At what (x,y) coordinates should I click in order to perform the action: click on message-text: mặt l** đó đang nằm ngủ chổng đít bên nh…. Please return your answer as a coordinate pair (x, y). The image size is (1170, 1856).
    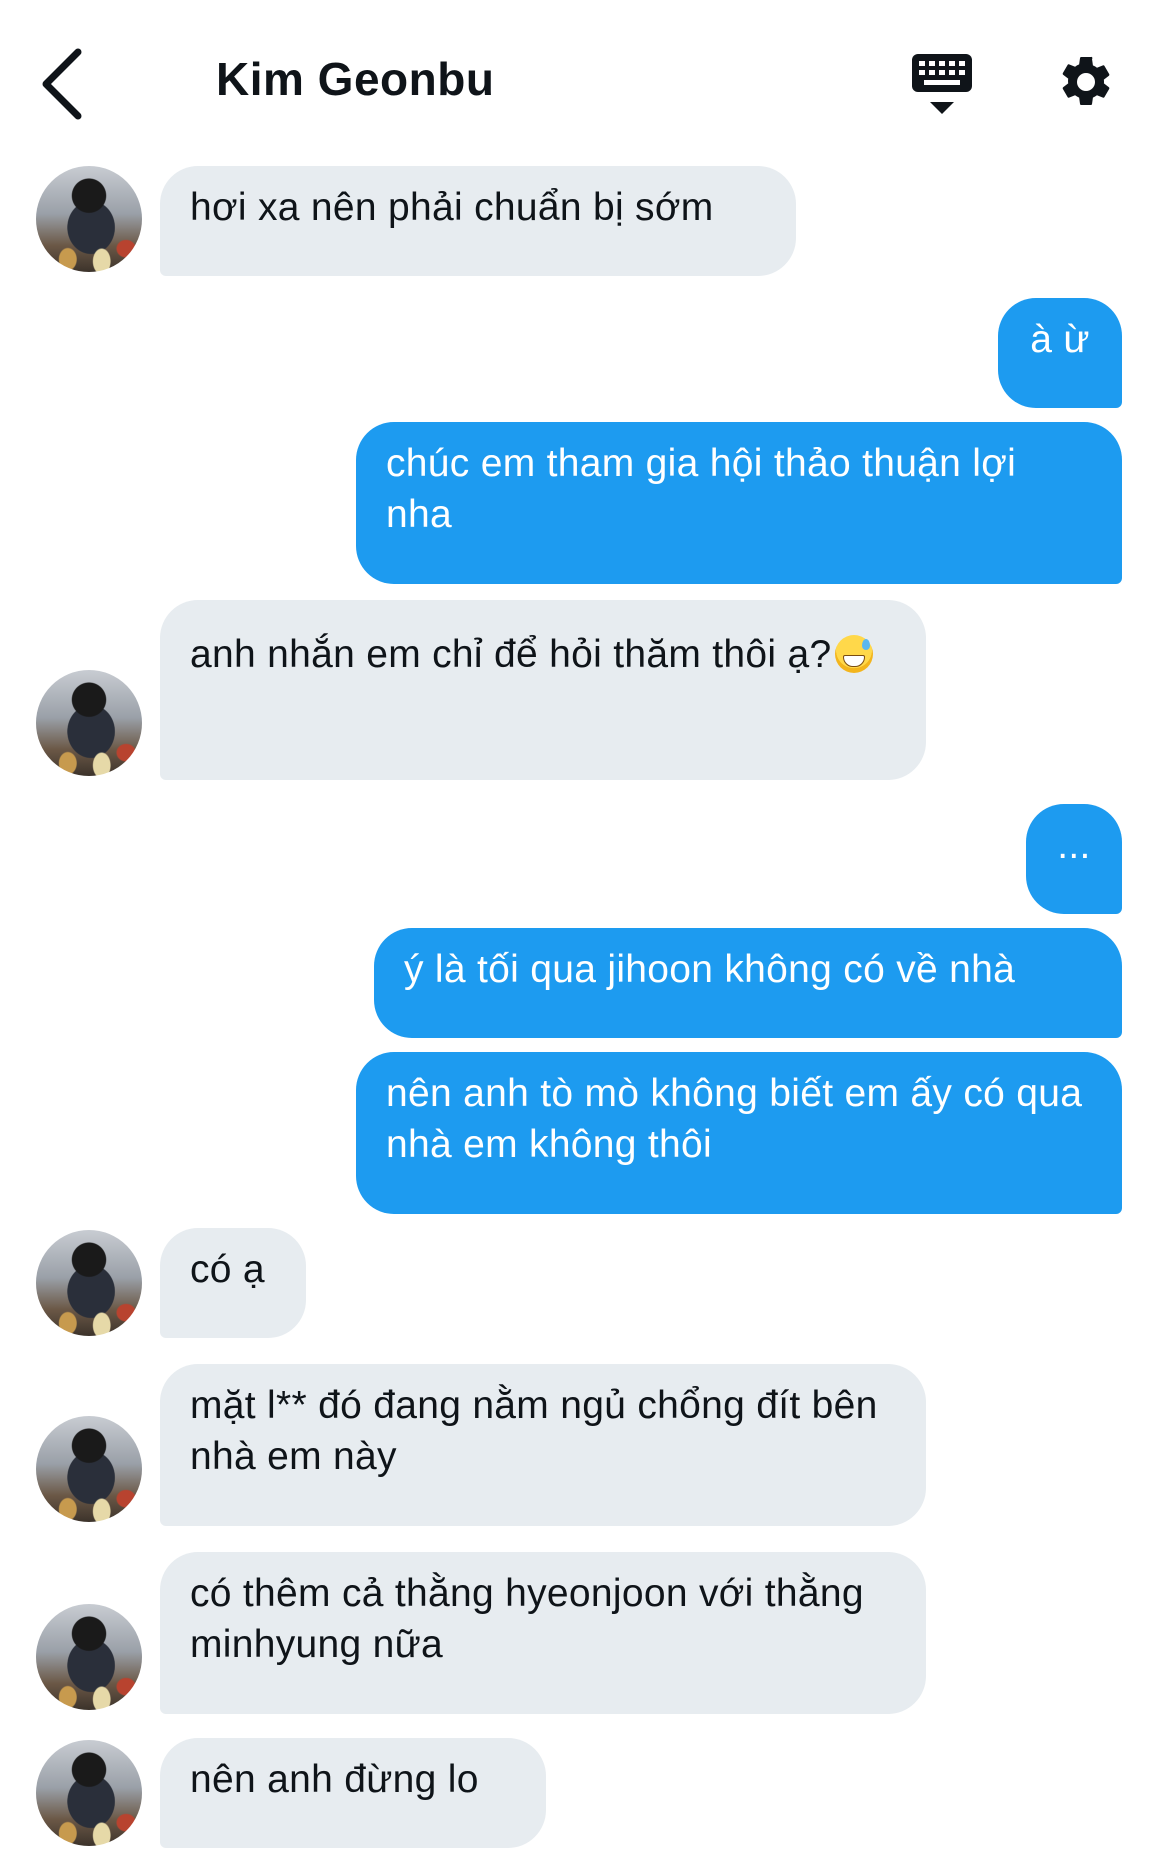
    Looking at the image, I should click on (534, 1431).